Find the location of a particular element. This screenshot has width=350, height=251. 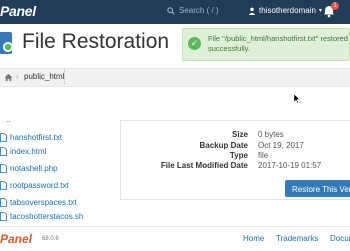

file-item: tabsoverspaces.txt is located at coordinates (60, 202).